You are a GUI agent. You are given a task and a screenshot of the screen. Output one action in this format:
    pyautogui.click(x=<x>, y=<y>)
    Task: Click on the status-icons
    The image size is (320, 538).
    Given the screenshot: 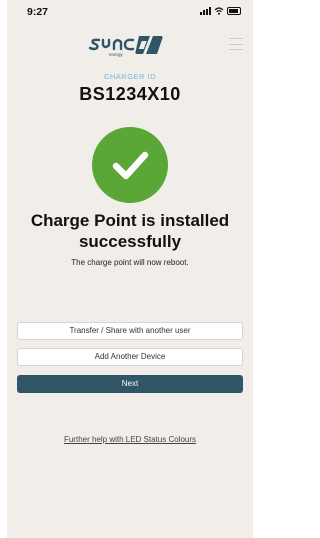 What is the action you would take?
    pyautogui.click(x=220, y=11)
    